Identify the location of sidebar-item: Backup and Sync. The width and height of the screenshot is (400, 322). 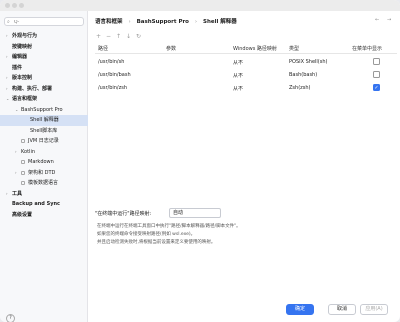
(44, 204).